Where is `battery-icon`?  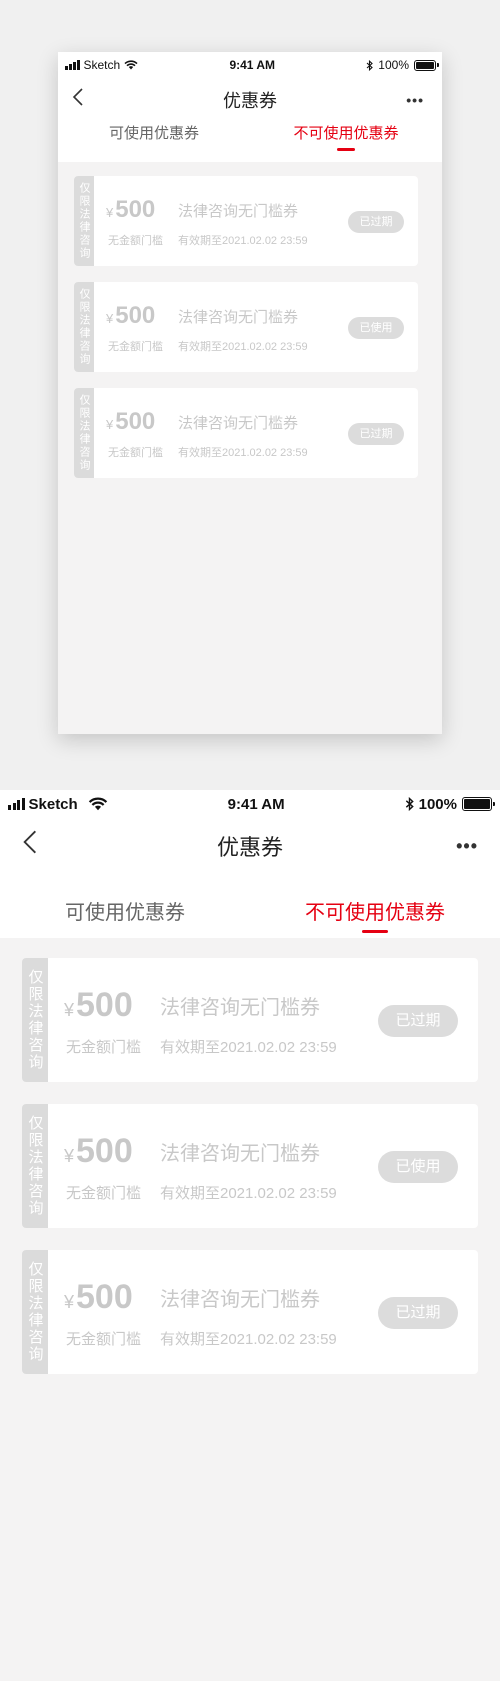
battery-icon is located at coordinates (478, 804).